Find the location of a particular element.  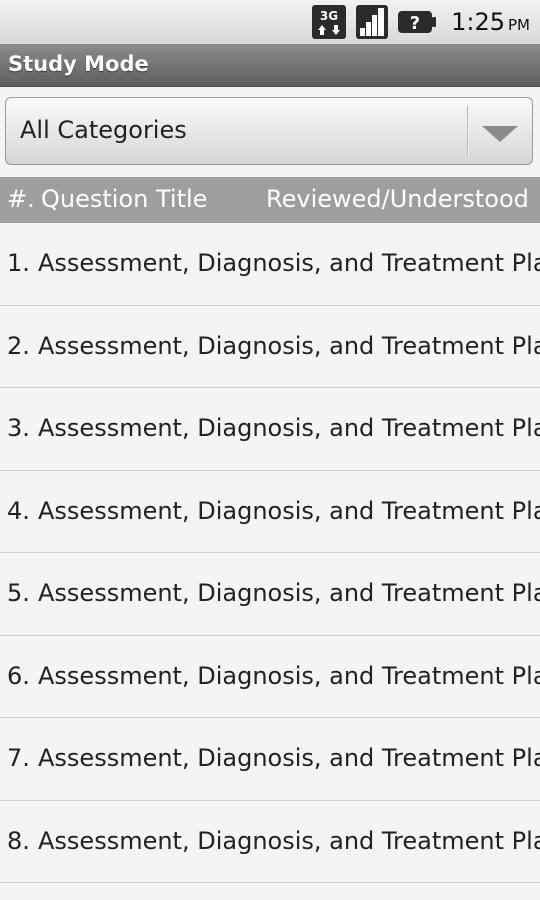

3g-data-icon: 3G is located at coordinates (329, 22).